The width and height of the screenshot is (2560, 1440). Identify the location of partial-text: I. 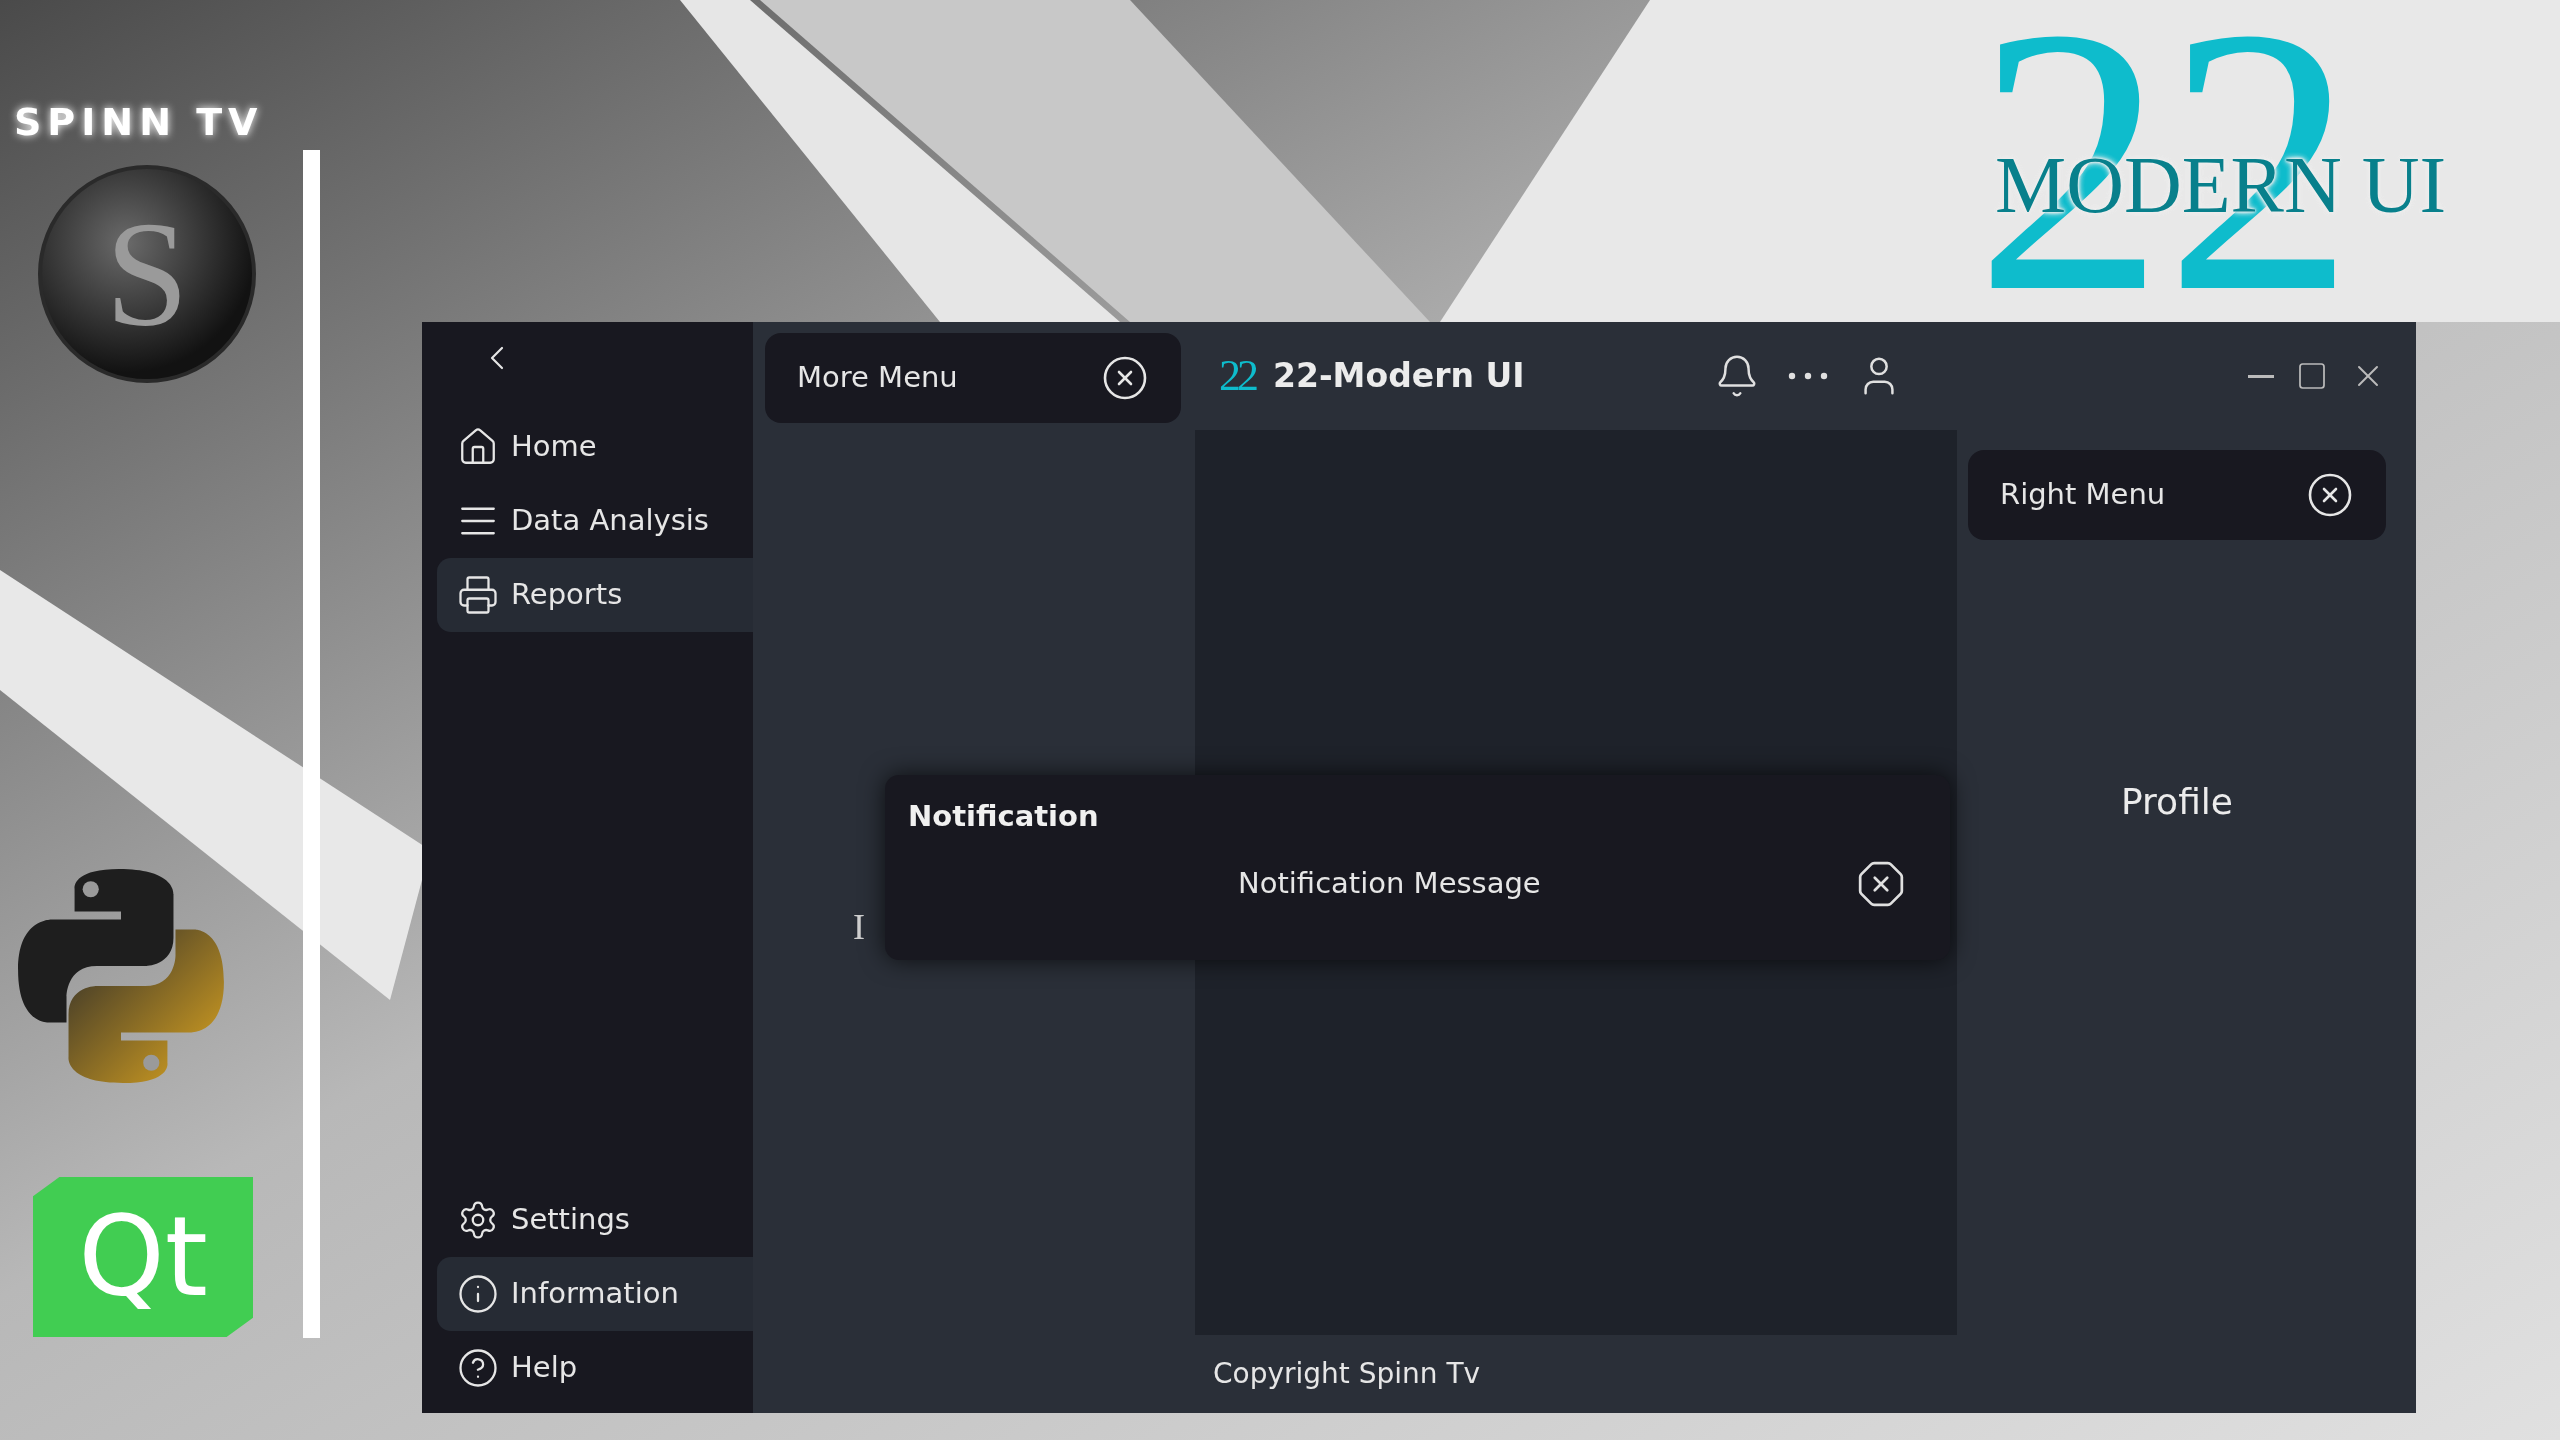
(859, 927).